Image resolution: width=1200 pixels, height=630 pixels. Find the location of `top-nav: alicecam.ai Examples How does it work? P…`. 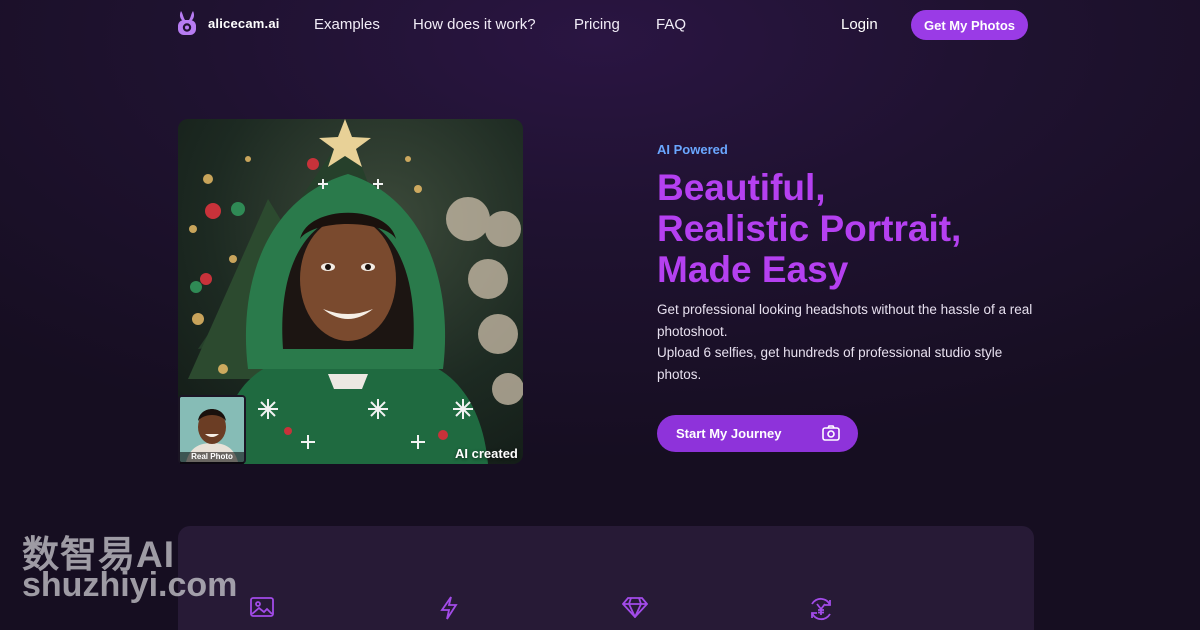

top-nav: alicecam.ai Examples How does it work? P… is located at coordinates (600, 25).